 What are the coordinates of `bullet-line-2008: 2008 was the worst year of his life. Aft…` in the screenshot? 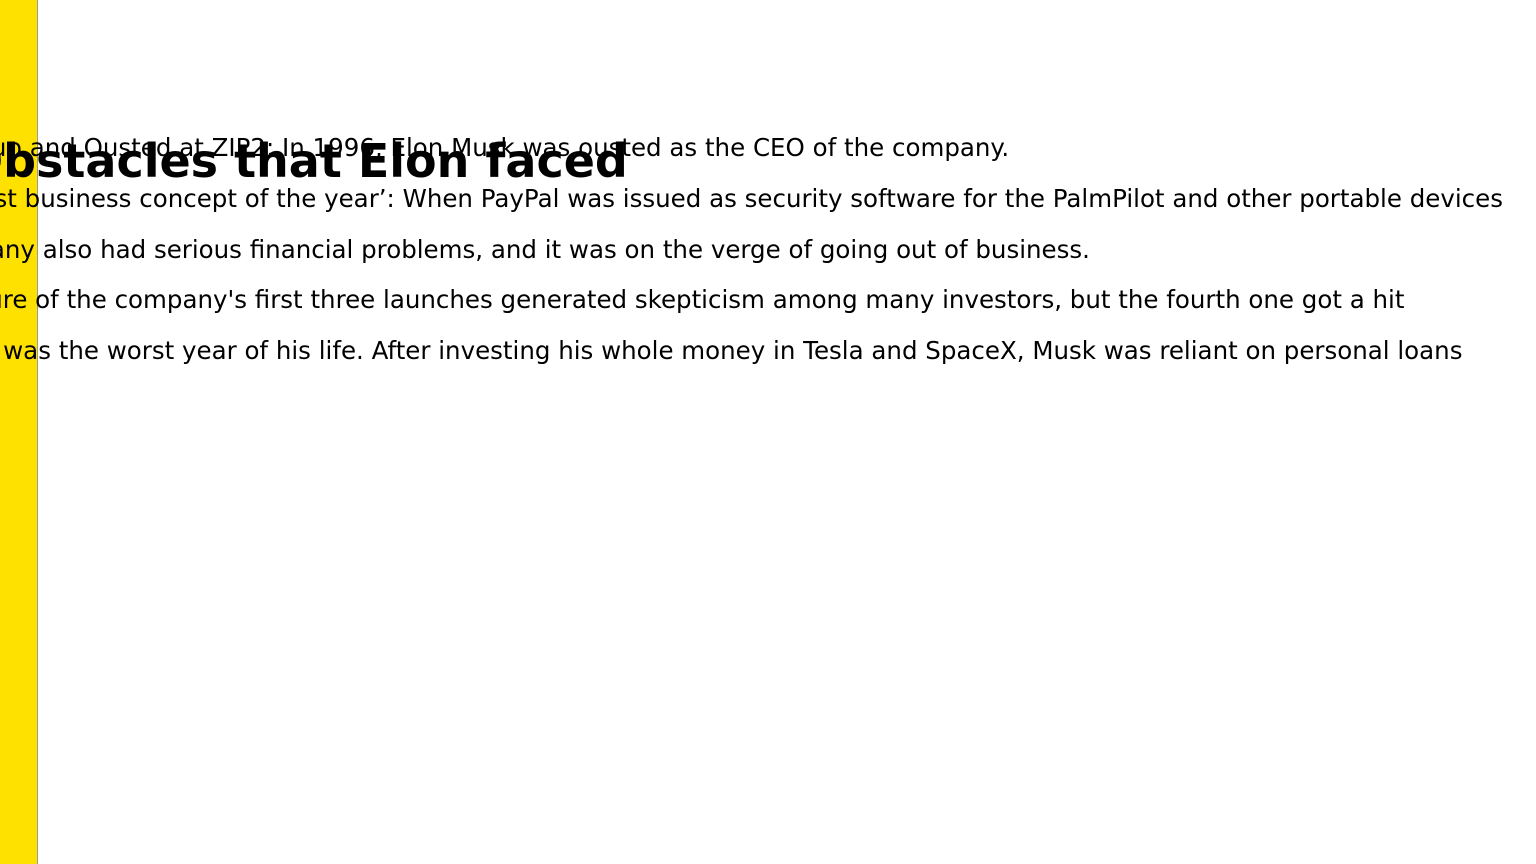 It's located at (731, 350).